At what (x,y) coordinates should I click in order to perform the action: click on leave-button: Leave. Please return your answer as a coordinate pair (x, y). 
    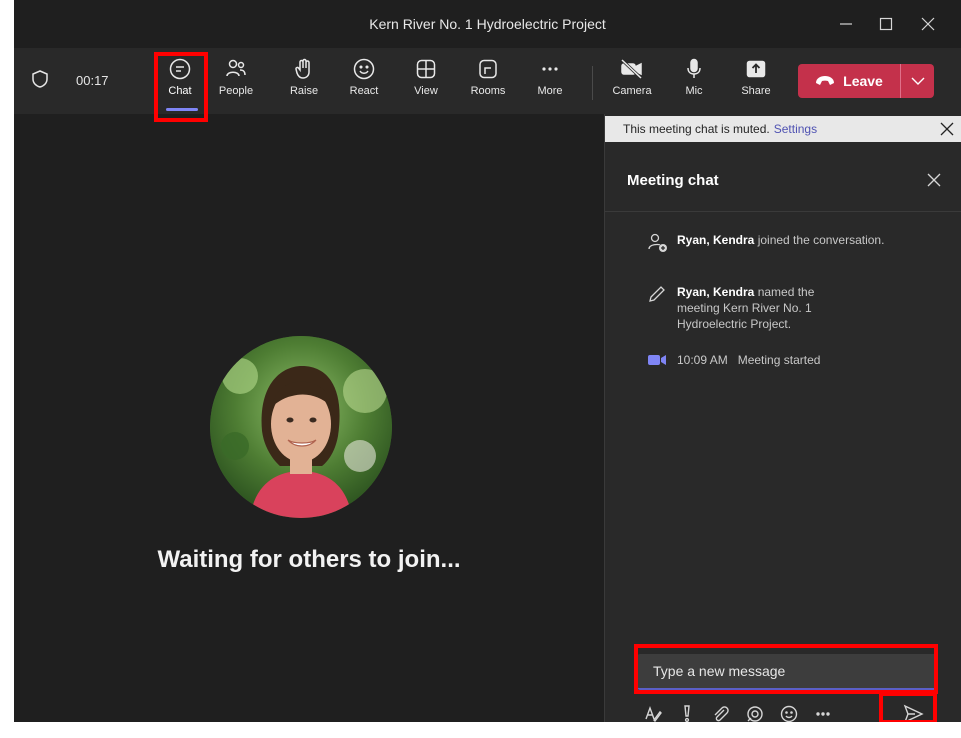
    Looking at the image, I should click on (849, 81).